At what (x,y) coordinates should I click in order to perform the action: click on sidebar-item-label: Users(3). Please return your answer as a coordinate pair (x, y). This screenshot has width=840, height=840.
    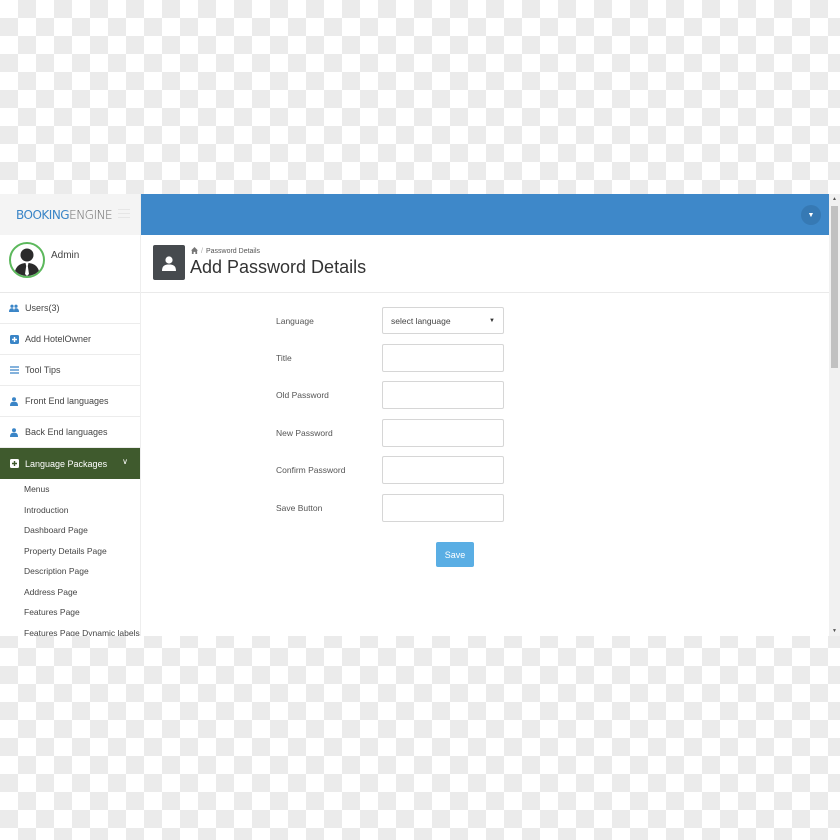
    Looking at the image, I should click on (42, 308).